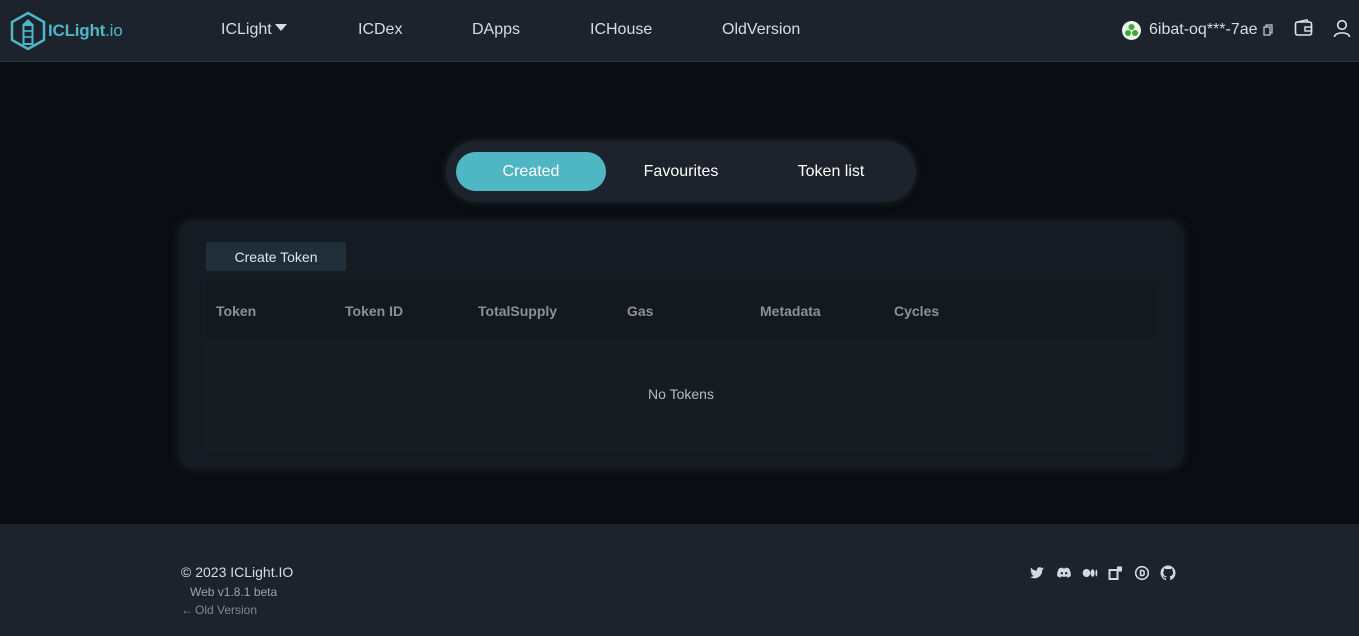  What do you see at coordinates (1131, 30) in the screenshot?
I see `avatar-icon` at bounding box center [1131, 30].